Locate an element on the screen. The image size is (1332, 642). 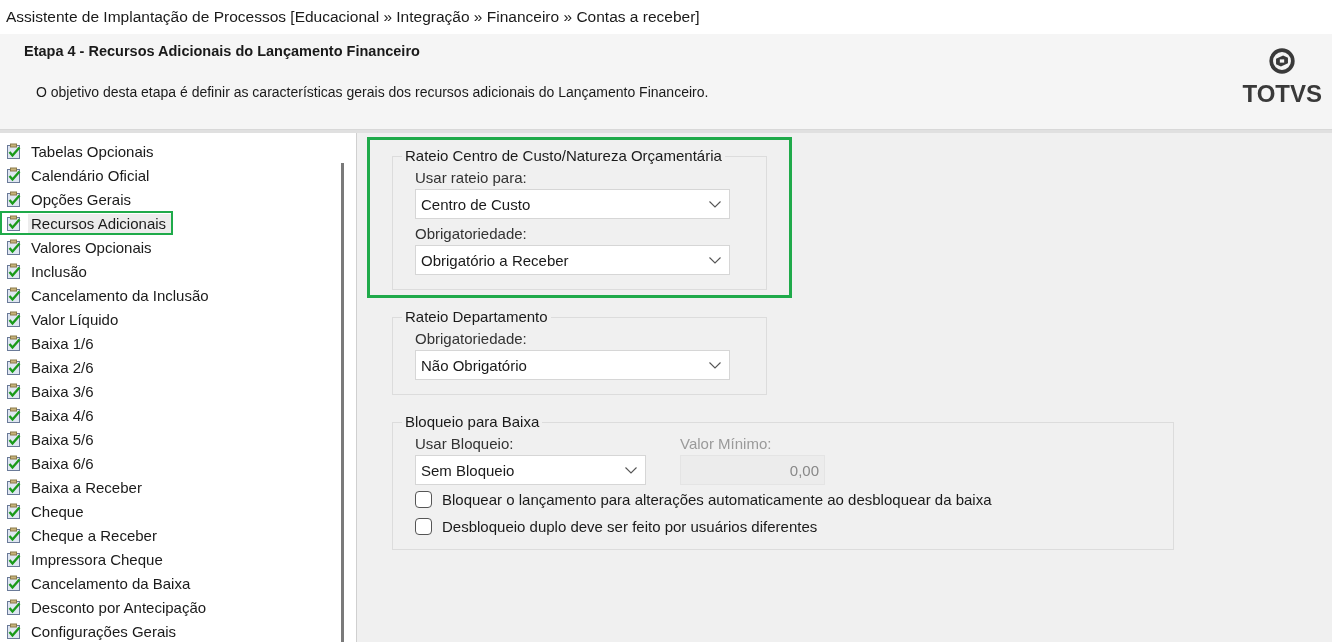
step-item: Desconto por Antecipação is located at coordinates (107, 607).